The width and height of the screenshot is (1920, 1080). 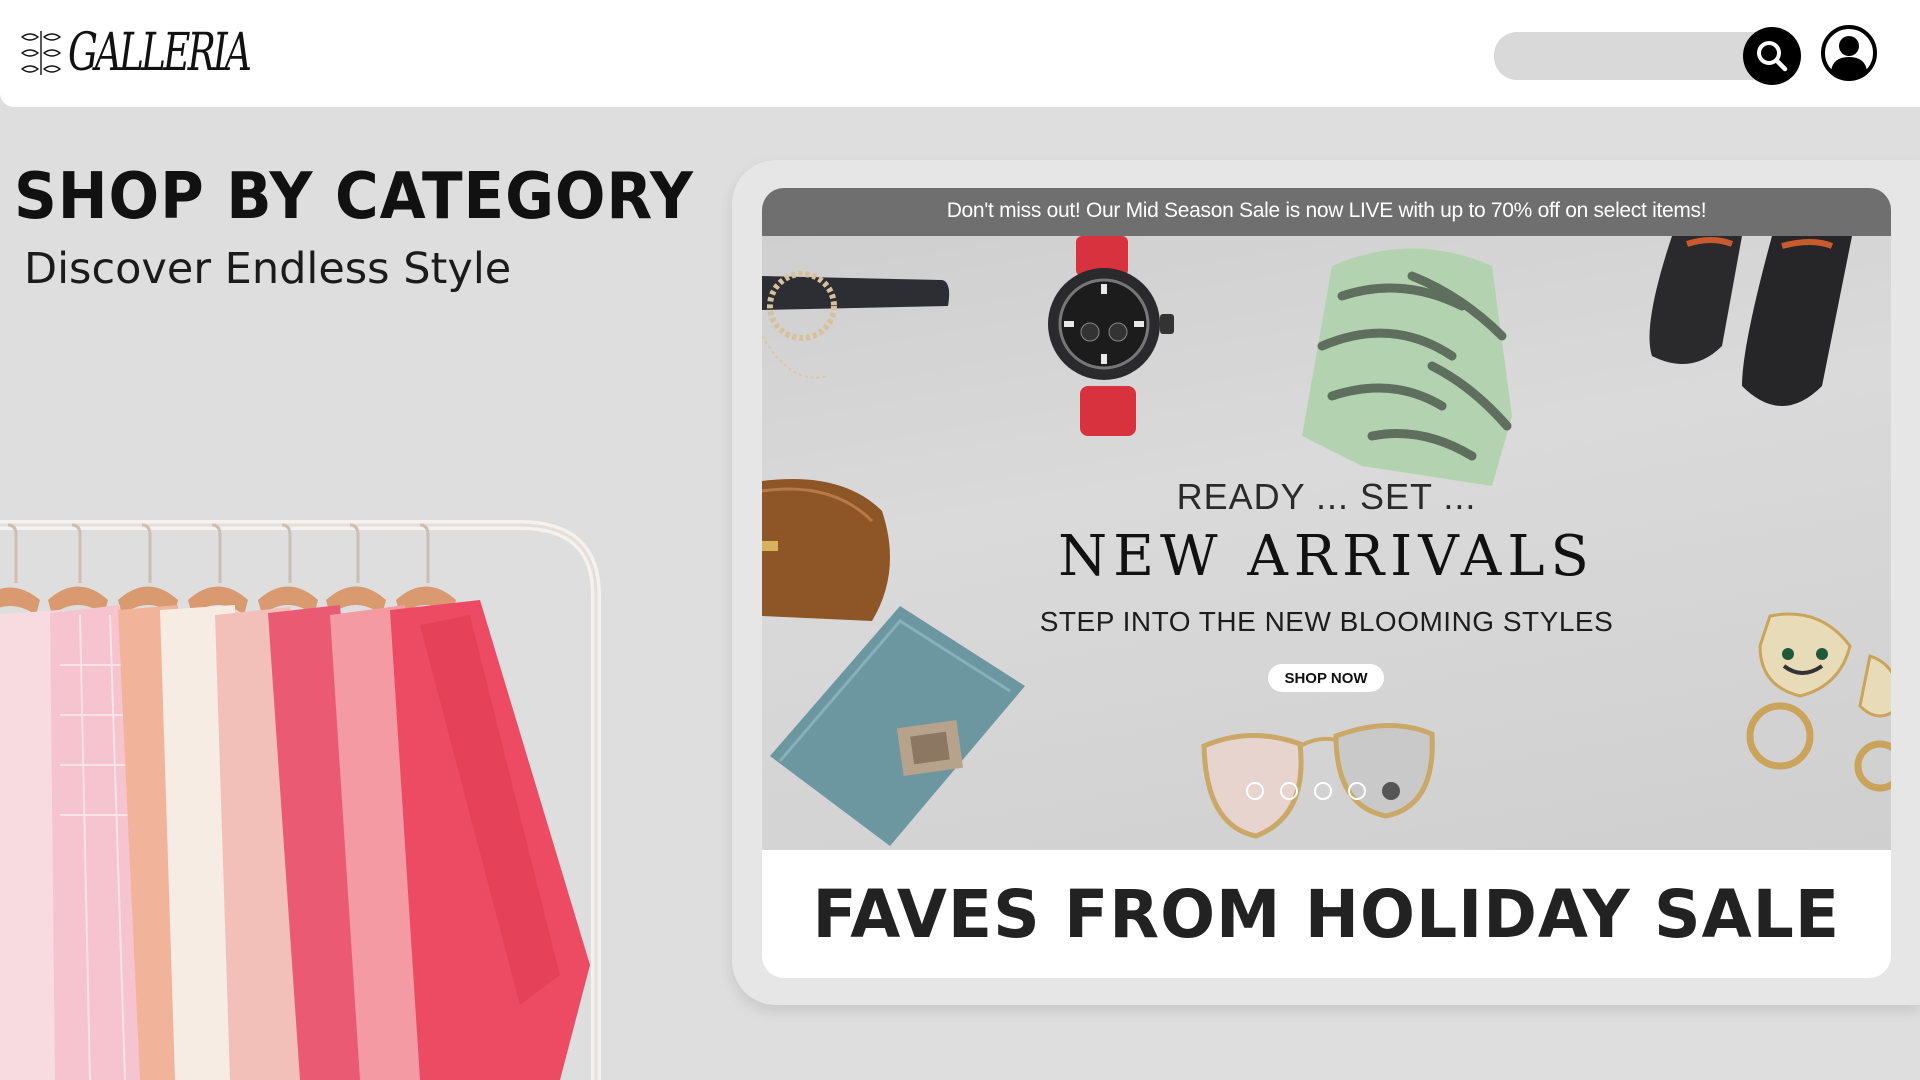 I want to click on new-arrivals-tagline: STEP INTO THE NEW BLOOMING STYLES, so click(x=1326, y=621).